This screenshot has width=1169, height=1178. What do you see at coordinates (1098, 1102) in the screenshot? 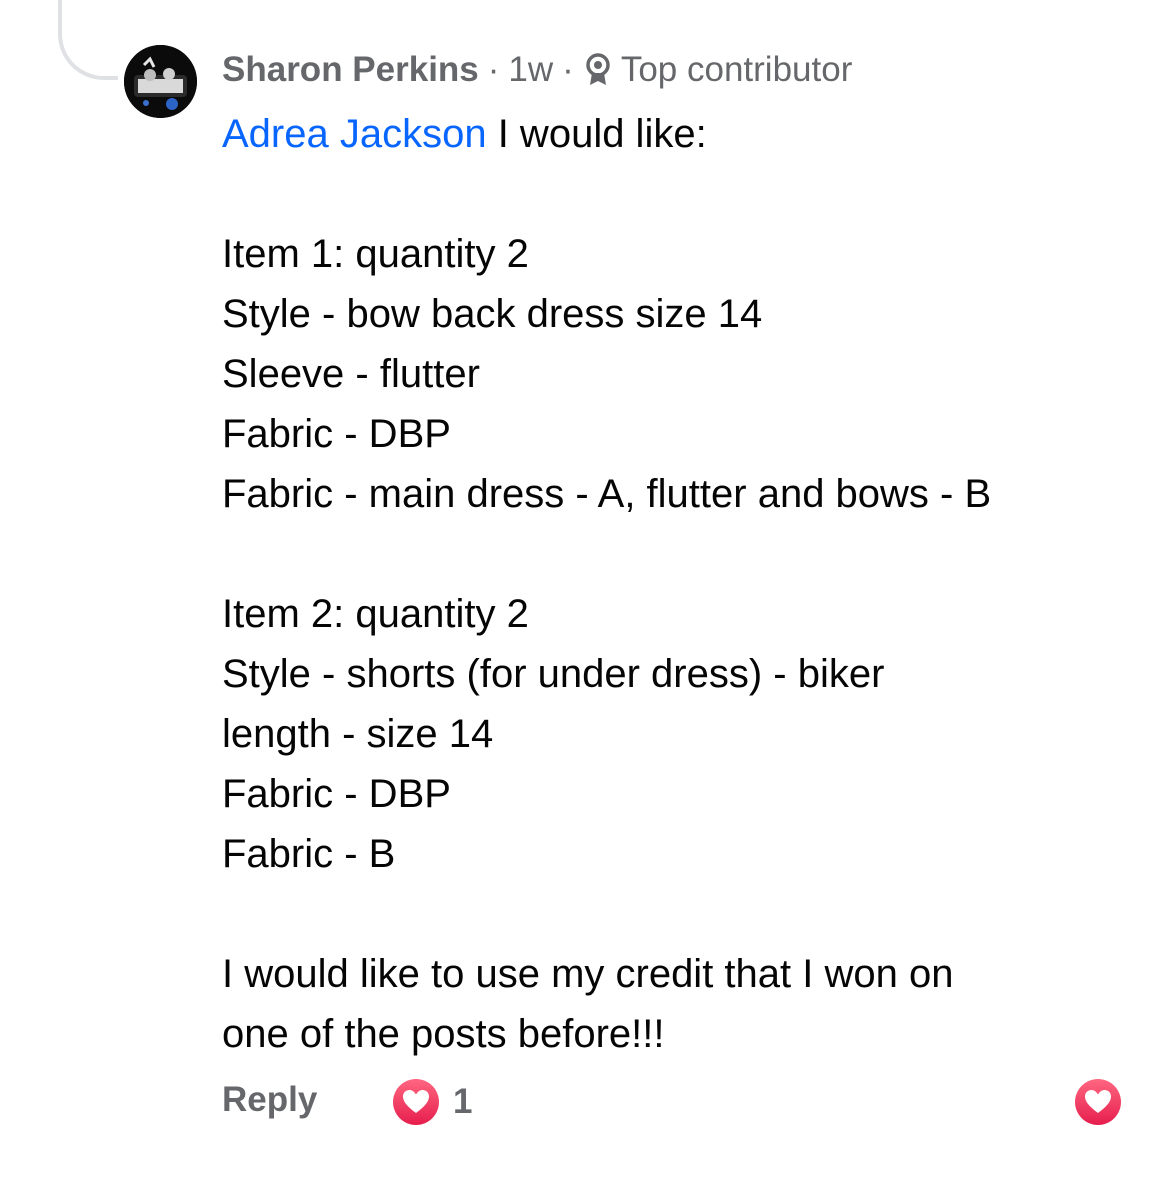
I see `heart-icon` at bounding box center [1098, 1102].